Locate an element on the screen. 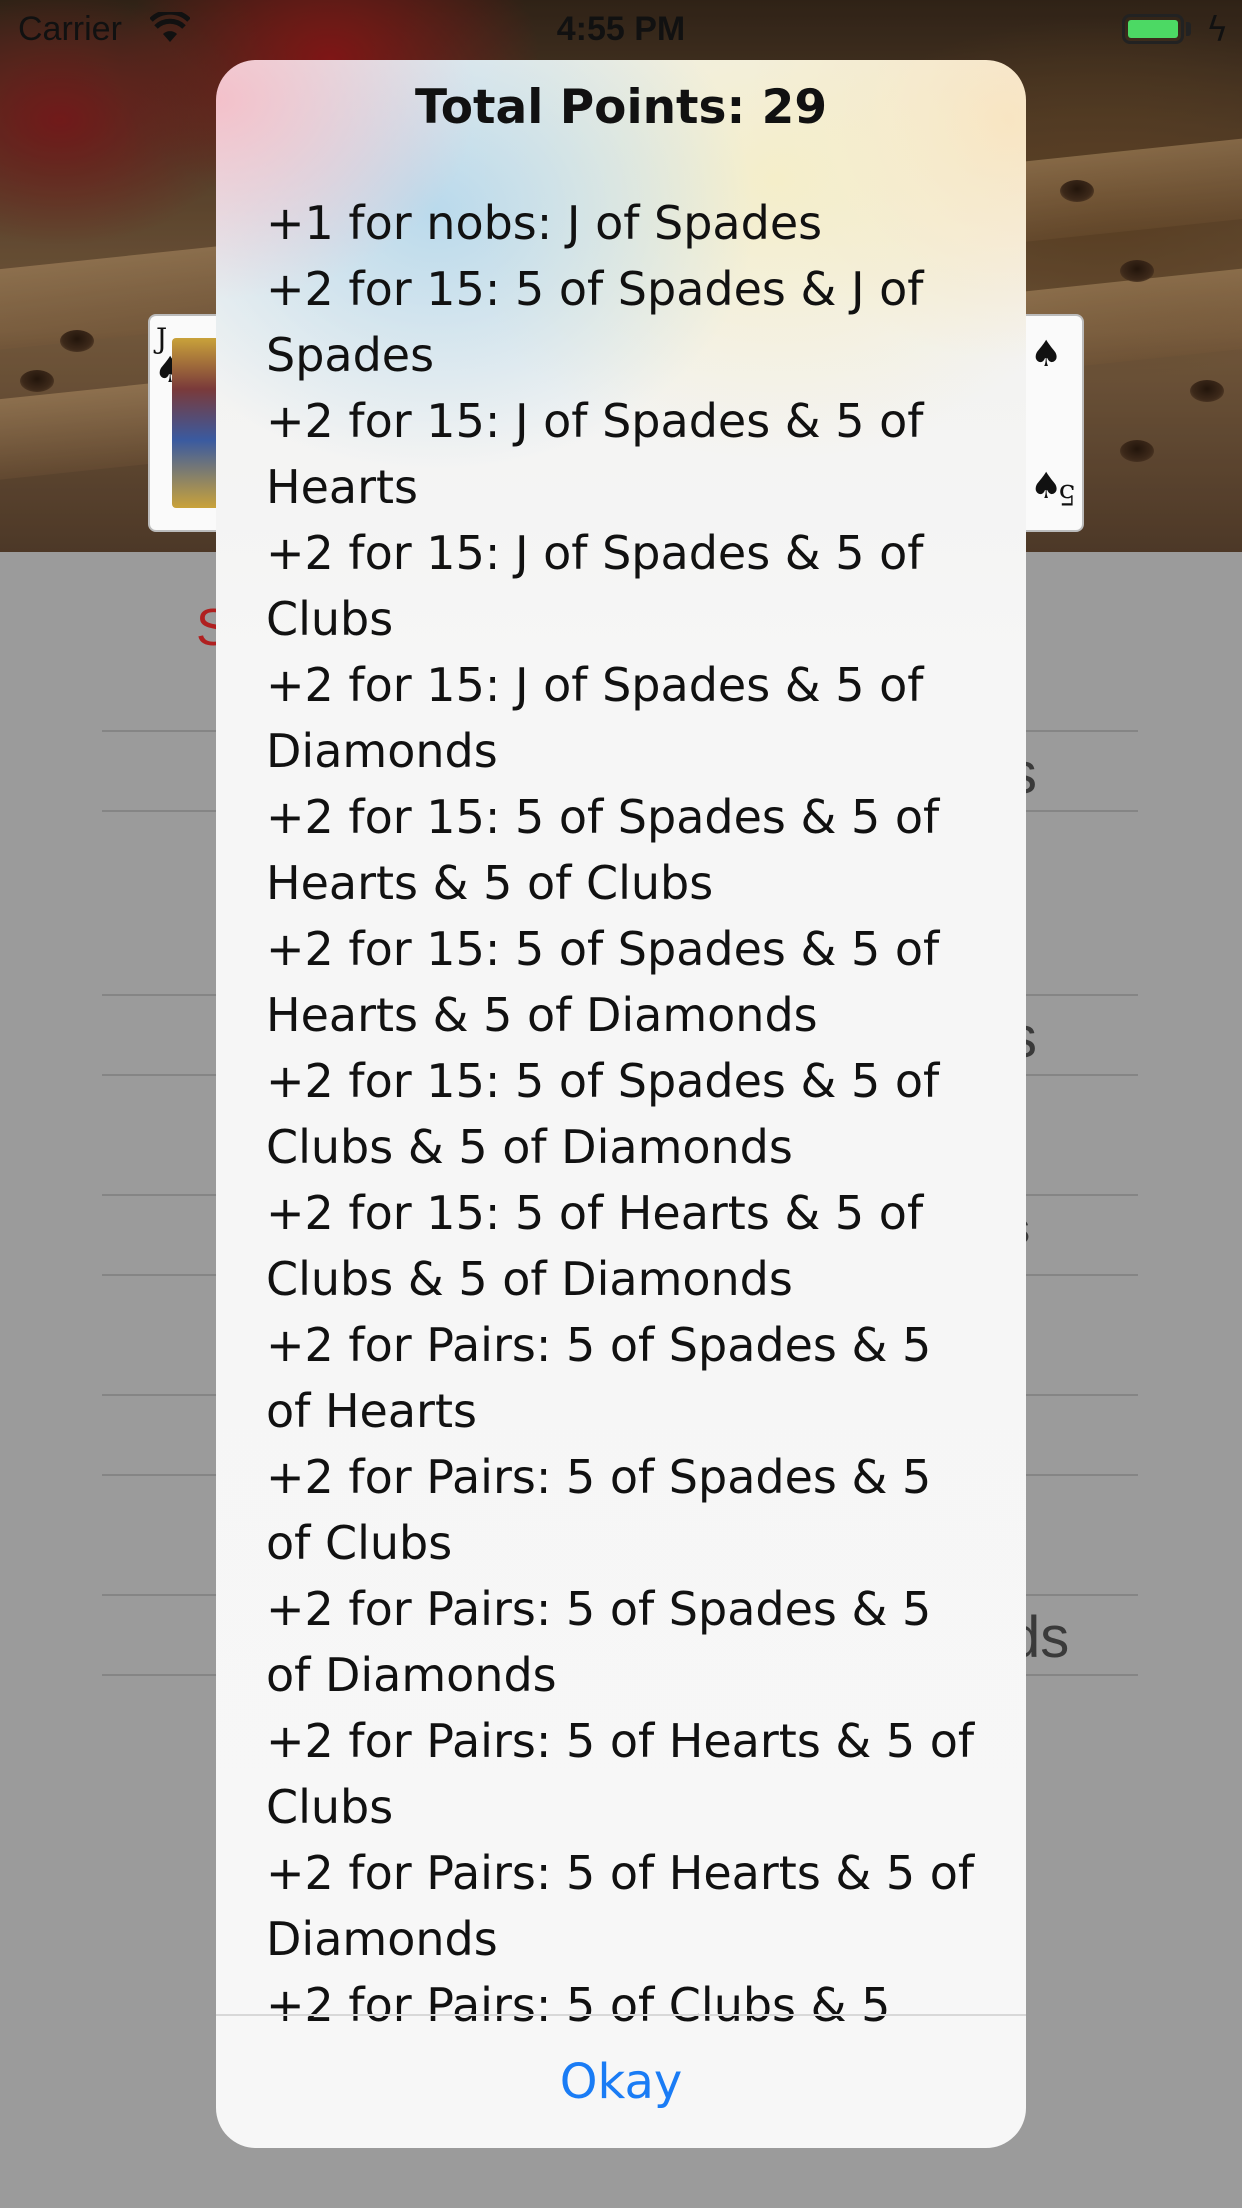 The image size is (1242, 2208). alert-title: Total Points: 29 is located at coordinates (621, 107).